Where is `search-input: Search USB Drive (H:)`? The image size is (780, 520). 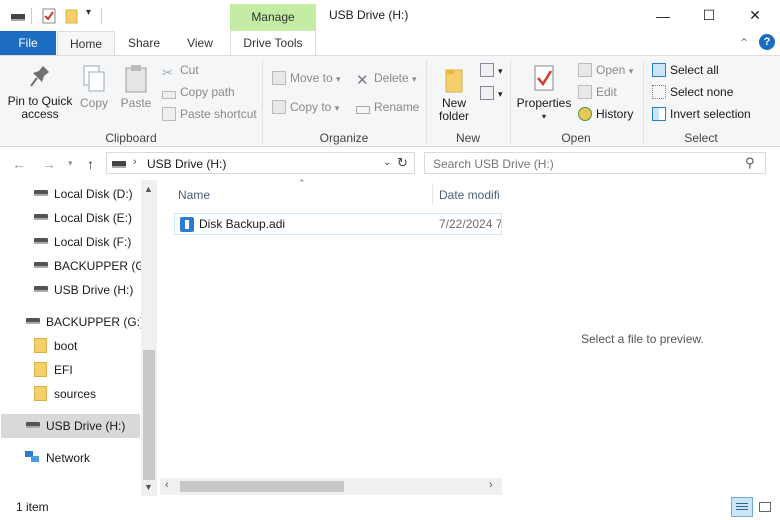 search-input: Search USB Drive (H:) is located at coordinates (493, 164).